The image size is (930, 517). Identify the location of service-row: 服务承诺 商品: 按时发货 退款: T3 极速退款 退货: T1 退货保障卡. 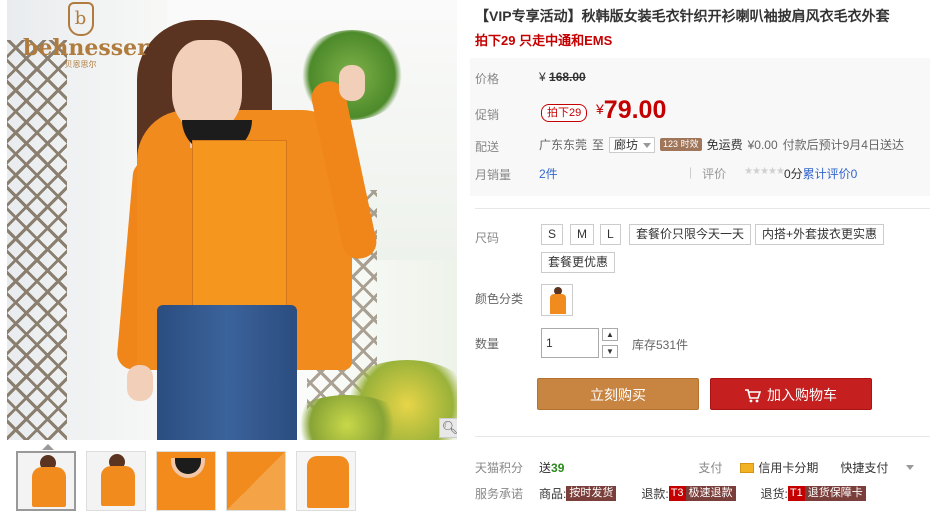
(670, 493).